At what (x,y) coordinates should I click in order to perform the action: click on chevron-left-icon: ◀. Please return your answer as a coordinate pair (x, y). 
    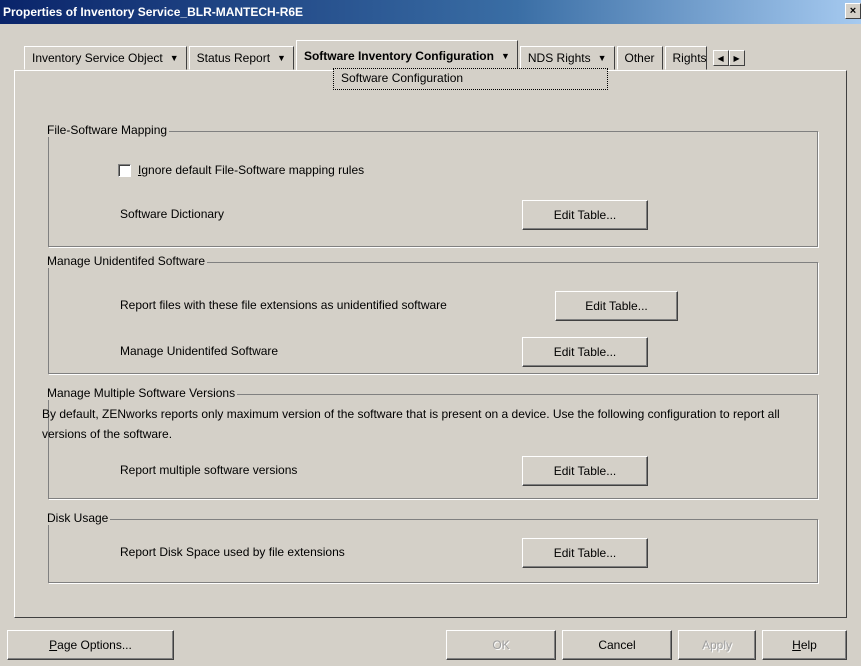
    Looking at the image, I should click on (720, 58).